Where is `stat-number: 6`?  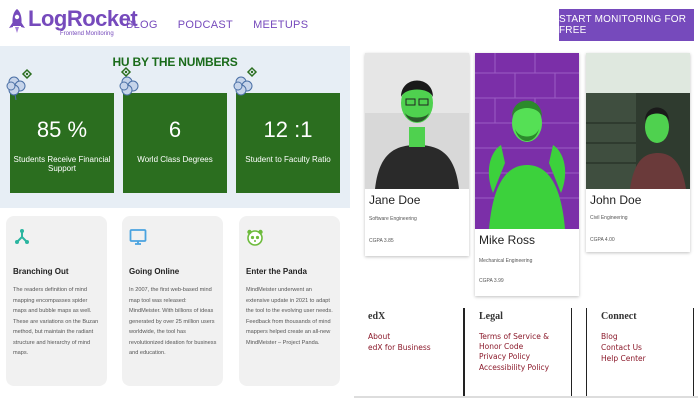
stat-number: 6 is located at coordinates (175, 129).